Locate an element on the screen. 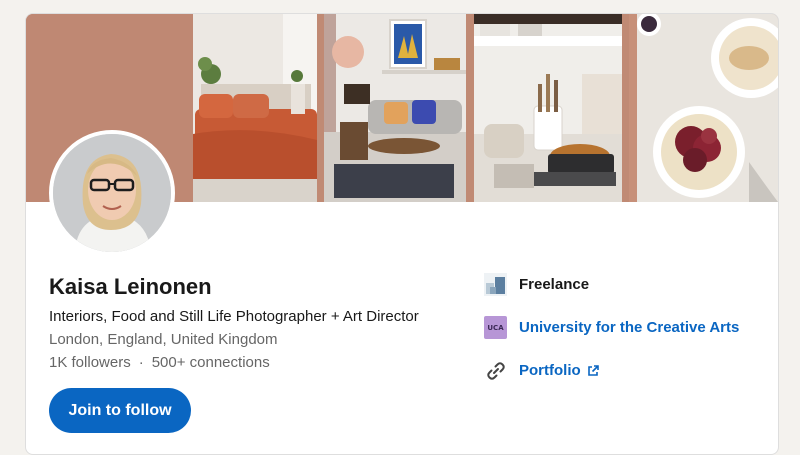 The height and width of the screenshot is (455, 800). profile-stats: 1K followers · 500+ connections is located at coordinates (159, 362).